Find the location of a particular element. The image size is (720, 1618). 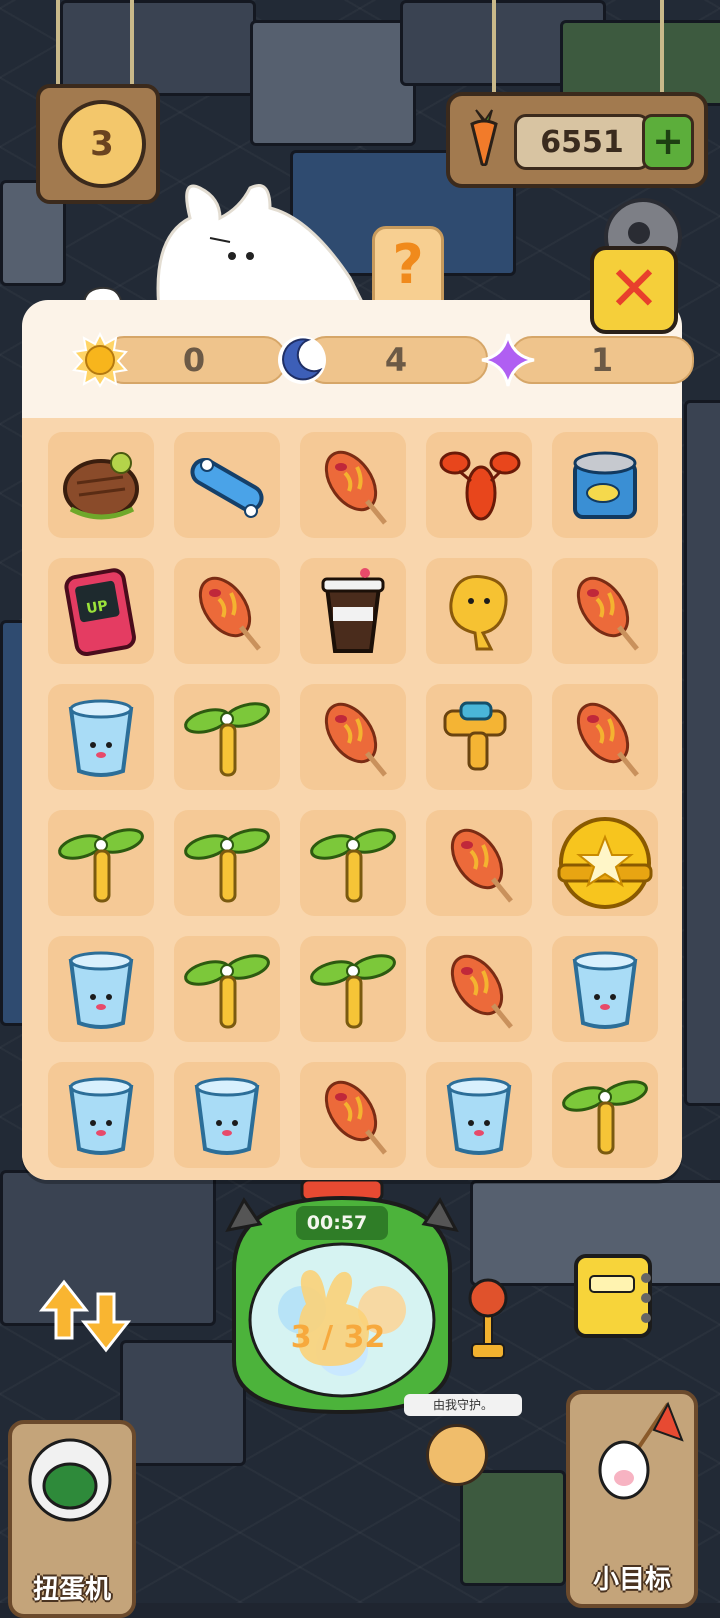

carrot-counter: 6551 + is located at coordinates (577, 140).